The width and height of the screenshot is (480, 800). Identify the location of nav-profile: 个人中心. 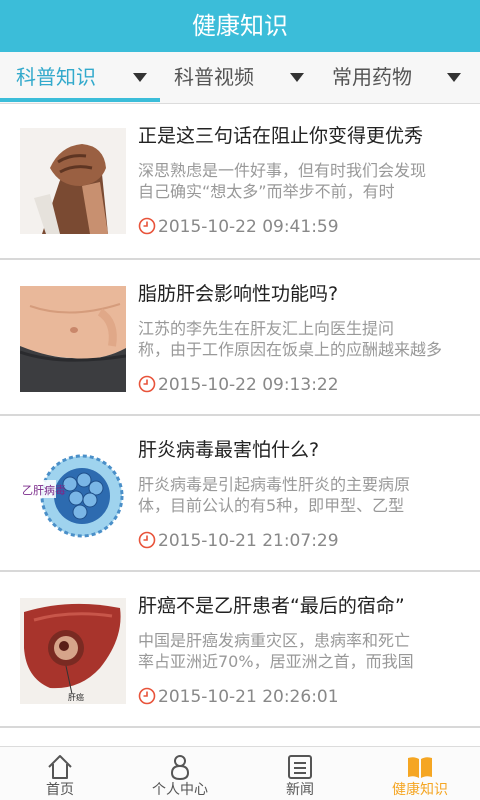
(180, 773).